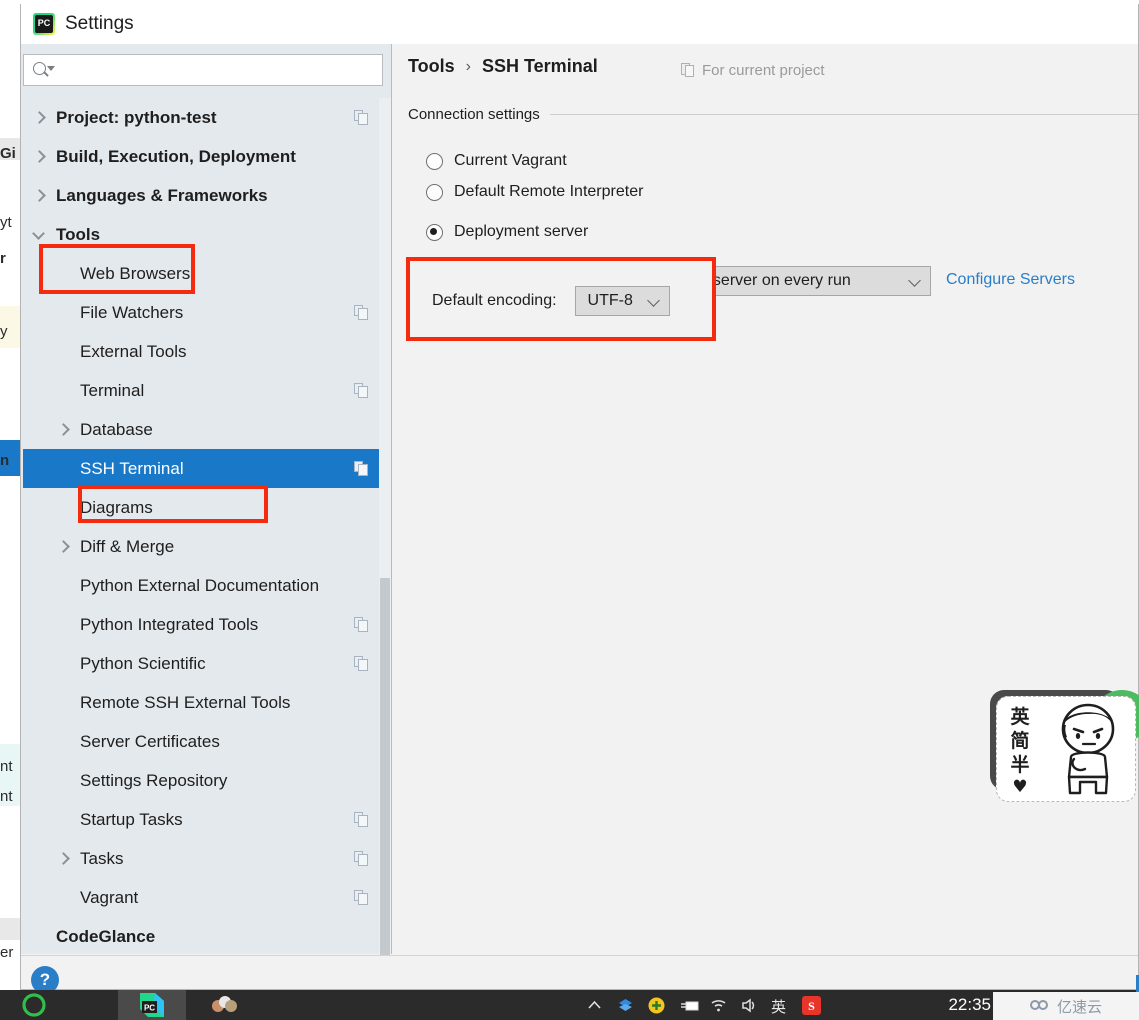  I want to click on dropbox-tray-icon, so click(625, 1005).